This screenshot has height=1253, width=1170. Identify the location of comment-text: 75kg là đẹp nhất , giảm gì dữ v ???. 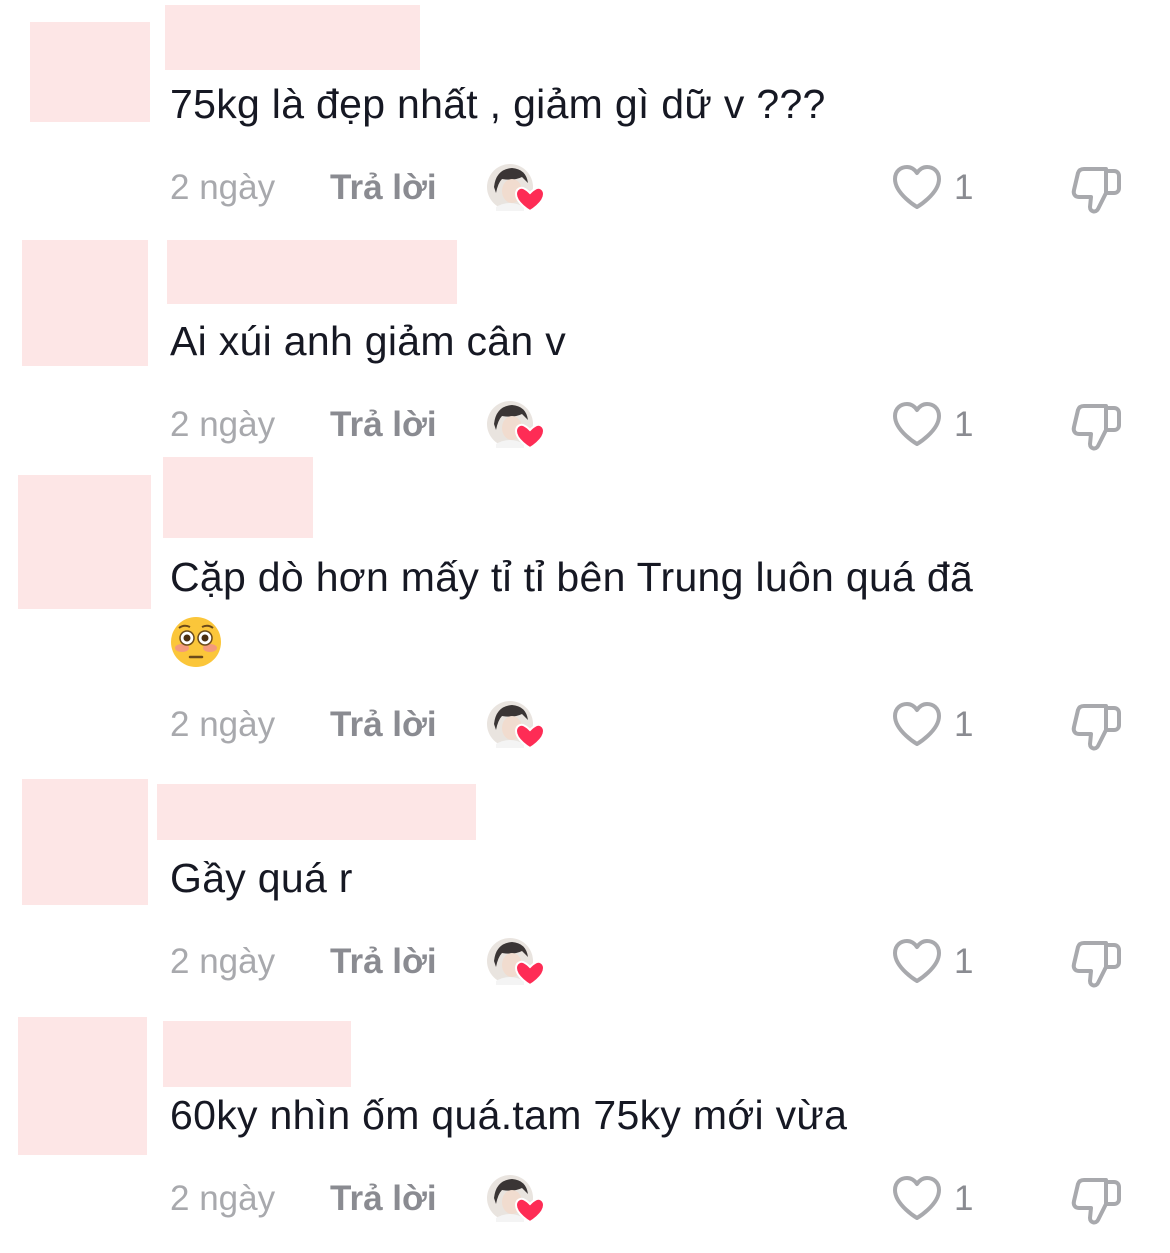
(498, 104).